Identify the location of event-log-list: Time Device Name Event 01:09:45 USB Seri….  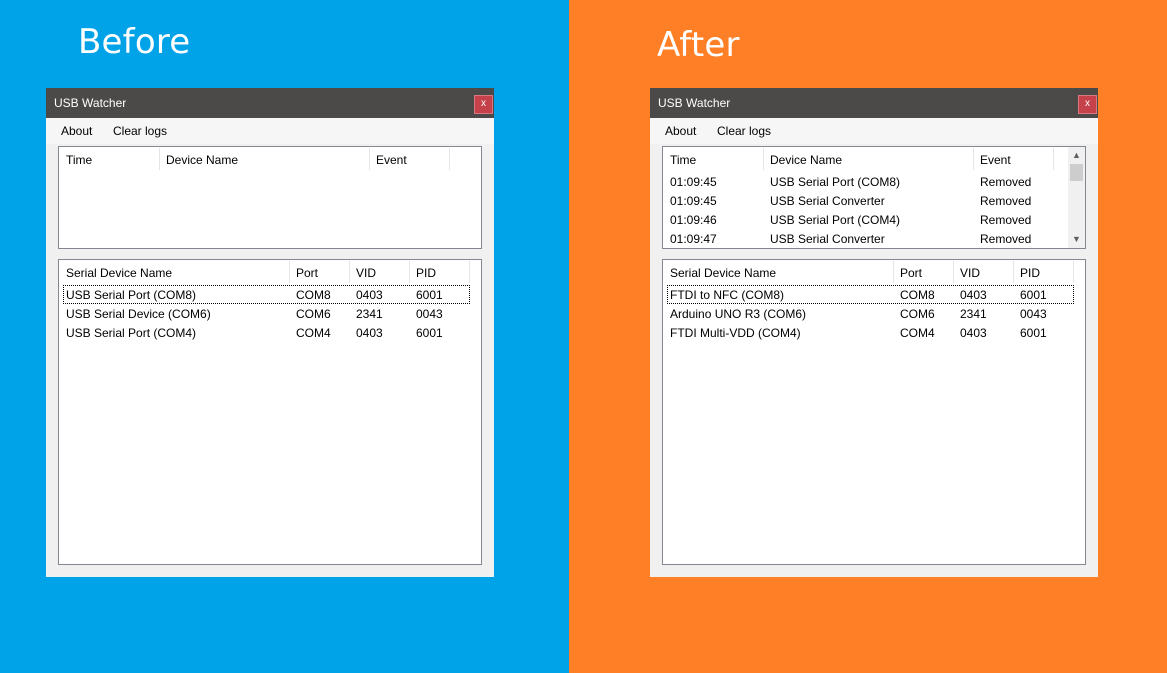
(874, 197).